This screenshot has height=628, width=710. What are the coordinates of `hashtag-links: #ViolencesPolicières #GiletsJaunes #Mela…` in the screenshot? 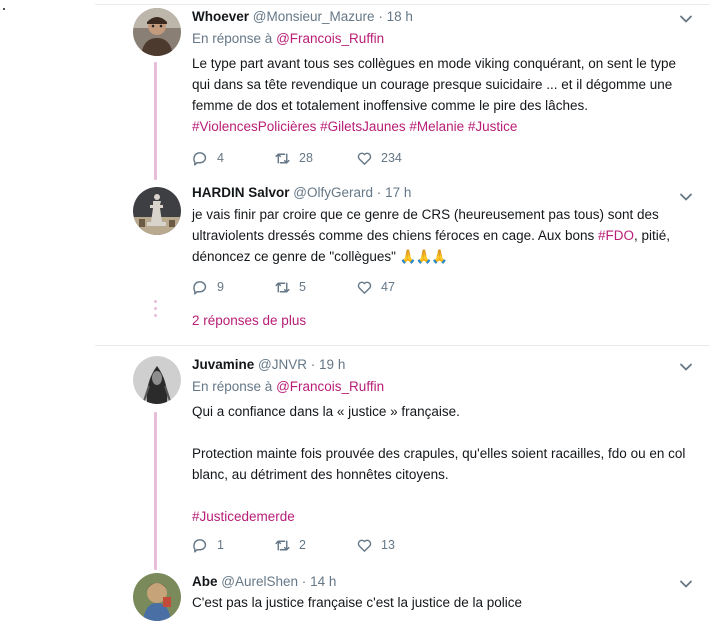 It's located at (354, 126).